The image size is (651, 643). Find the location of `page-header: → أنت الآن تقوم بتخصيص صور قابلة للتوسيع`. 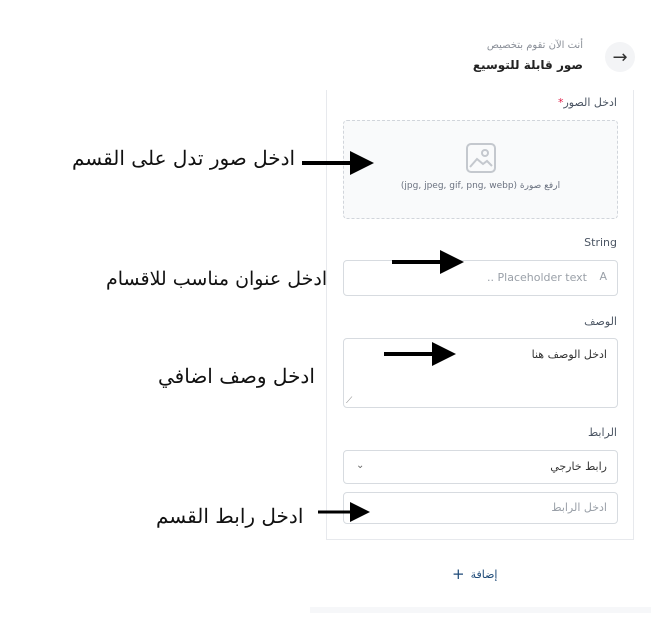

page-header: → أنت الآن تقوم بتخصيص صور قابلة للتوسيع is located at coordinates (485, 58).